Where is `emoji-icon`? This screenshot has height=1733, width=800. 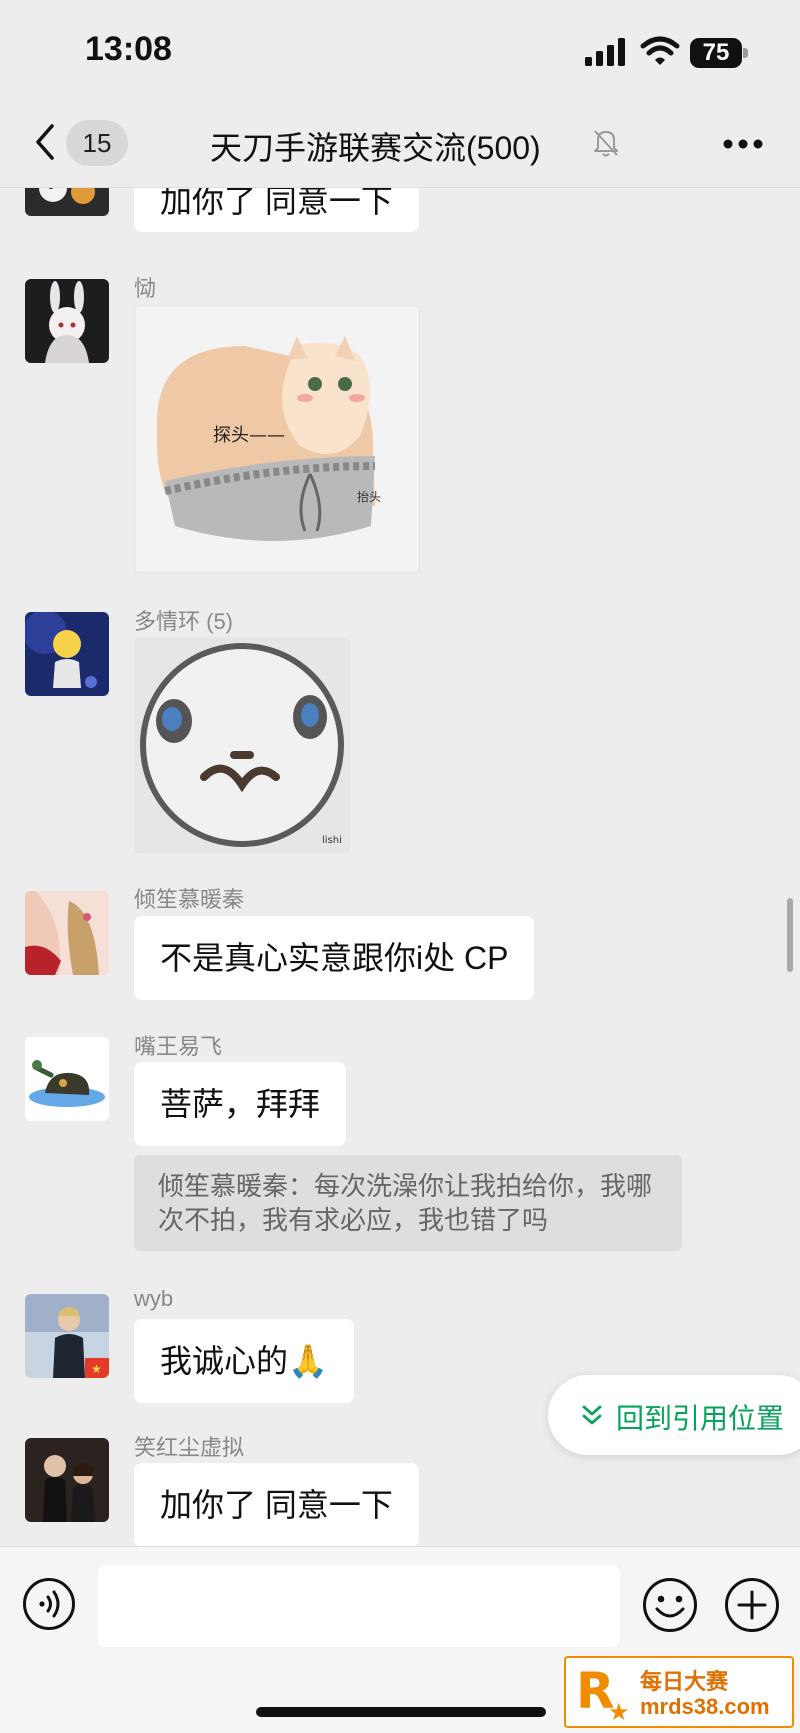
emoji-icon is located at coordinates (670, 1605).